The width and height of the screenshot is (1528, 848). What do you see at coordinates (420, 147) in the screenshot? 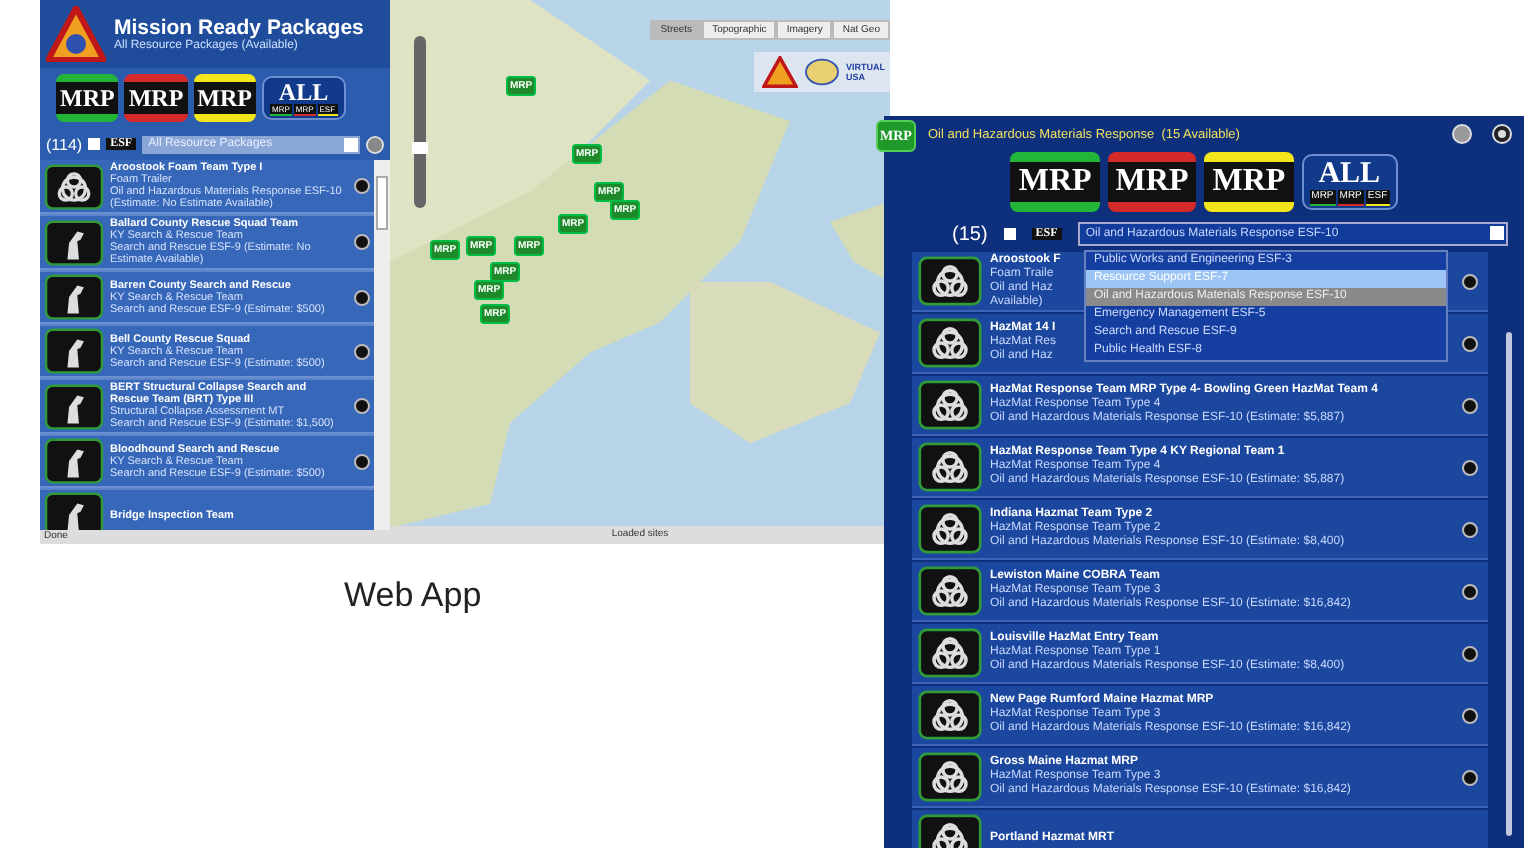
I see `zoom-slider-thumb` at bounding box center [420, 147].